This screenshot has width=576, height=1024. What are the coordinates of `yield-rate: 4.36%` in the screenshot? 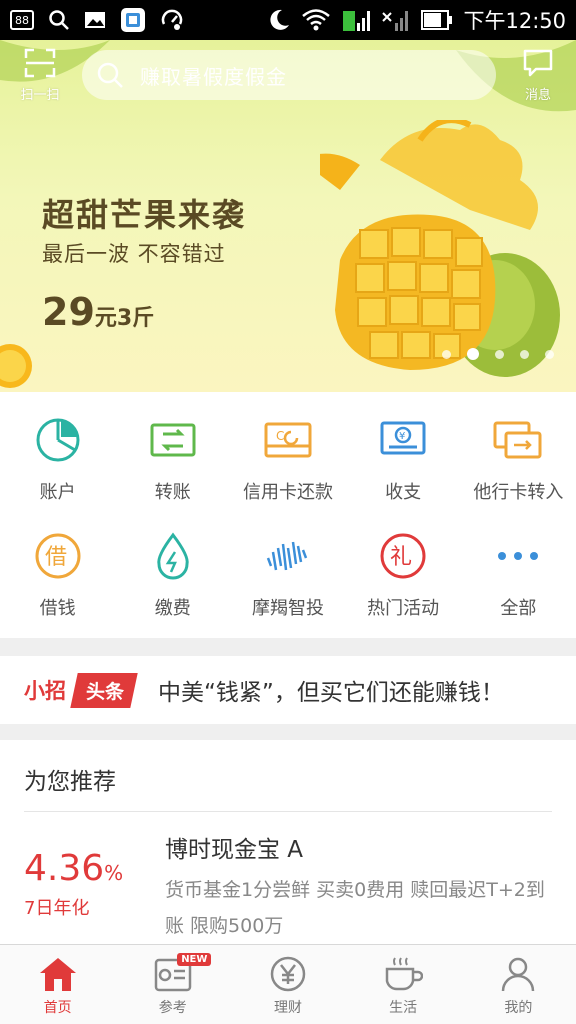 It's located at (73, 868).